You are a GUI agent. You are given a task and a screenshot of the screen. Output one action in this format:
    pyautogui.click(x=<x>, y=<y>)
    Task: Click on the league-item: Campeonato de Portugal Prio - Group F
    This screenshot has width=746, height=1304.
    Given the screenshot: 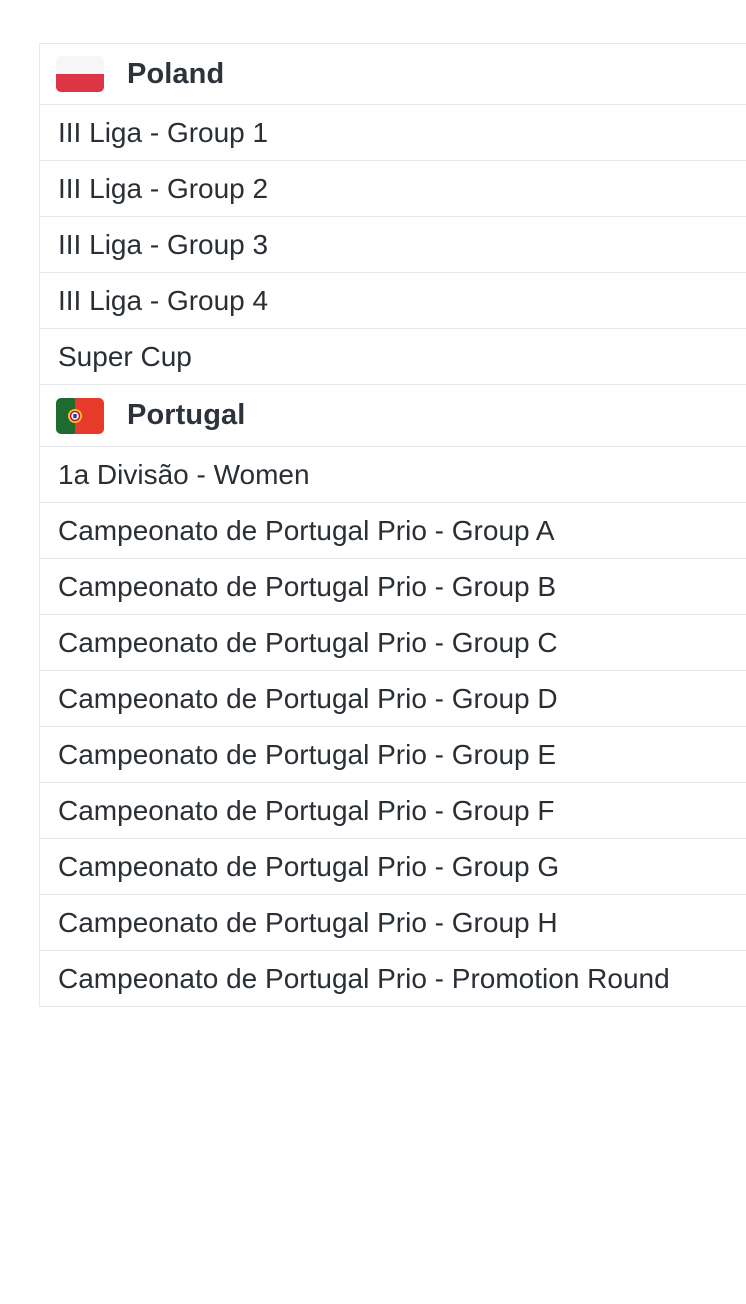 What is the action you would take?
    pyautogui.click(x=392, y=811)
    